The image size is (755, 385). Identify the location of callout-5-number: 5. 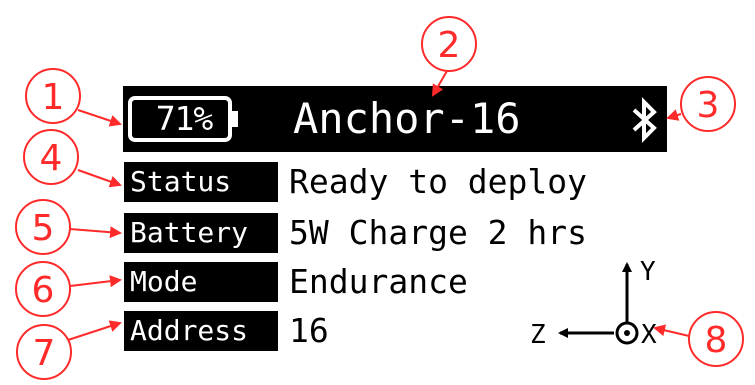
(43, 228).